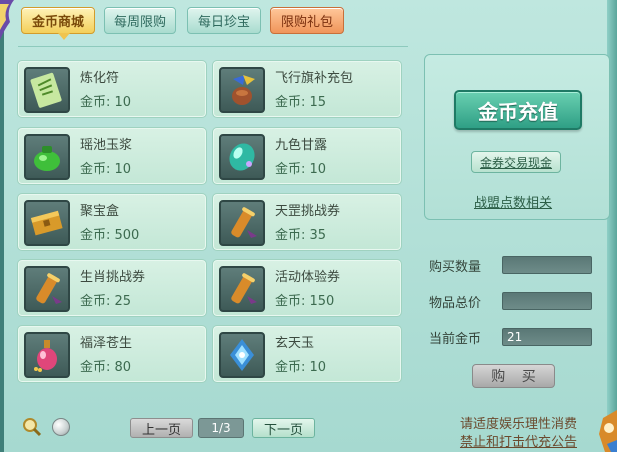  I want to click on gold-recharge-button: 金币充值, so click(518, 110).